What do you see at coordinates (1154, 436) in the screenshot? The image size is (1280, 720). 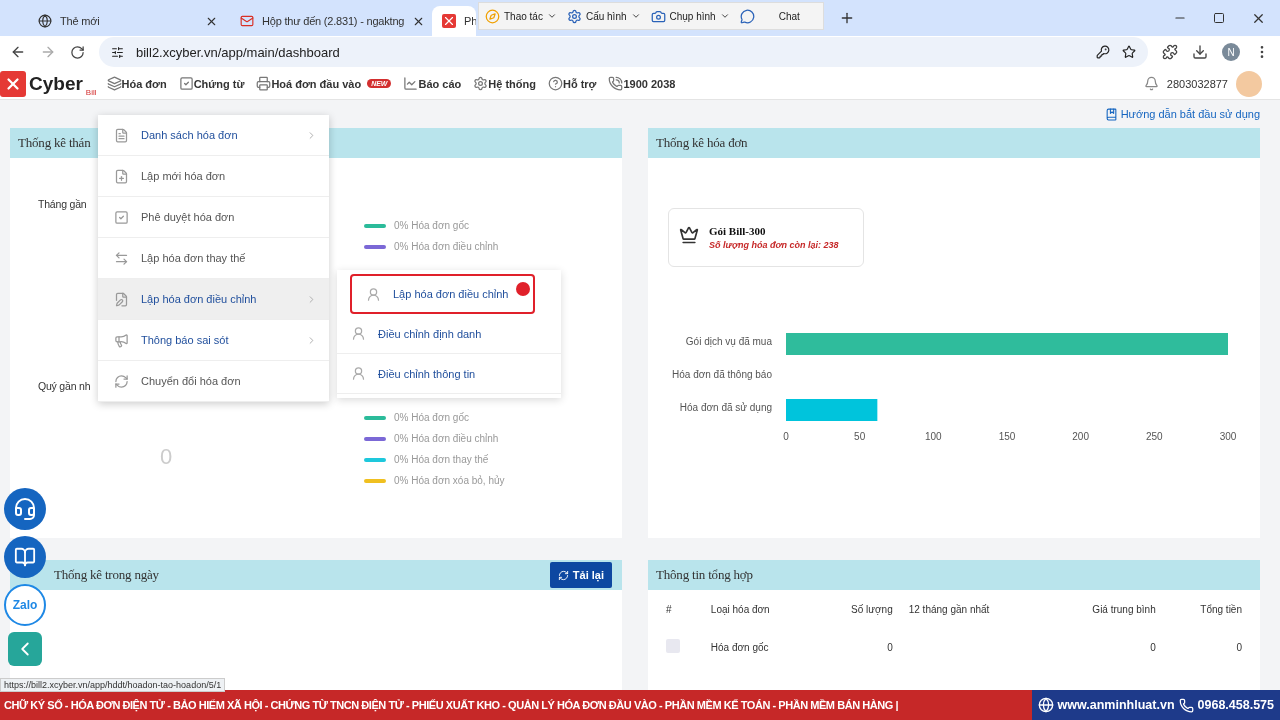 I see `tick-label: 250` at bounding box center [1154, 436].